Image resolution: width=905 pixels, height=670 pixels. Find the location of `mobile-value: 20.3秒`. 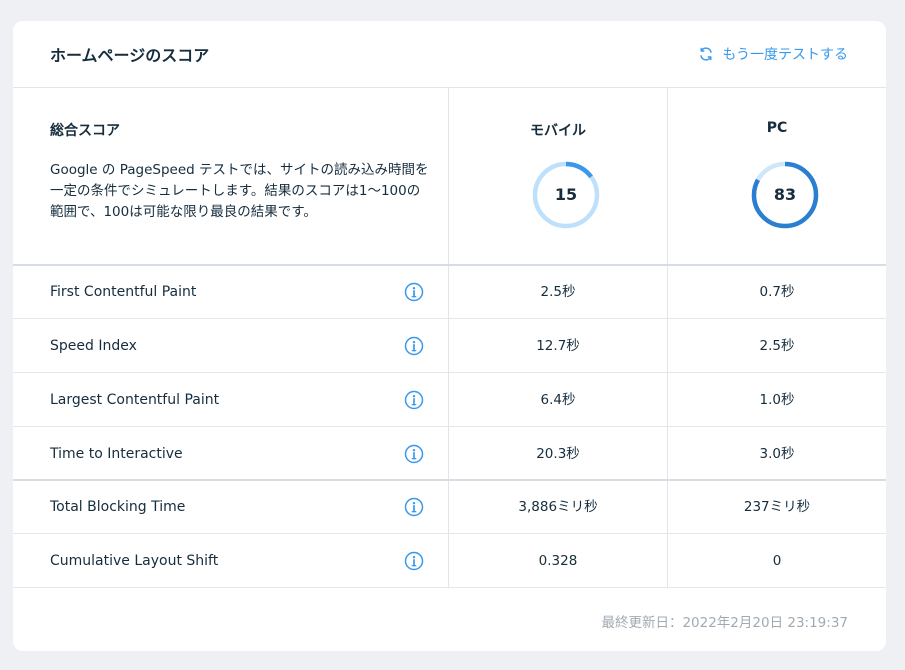

mobile-value: 20.3秒 is located at coordinates (558, 454).